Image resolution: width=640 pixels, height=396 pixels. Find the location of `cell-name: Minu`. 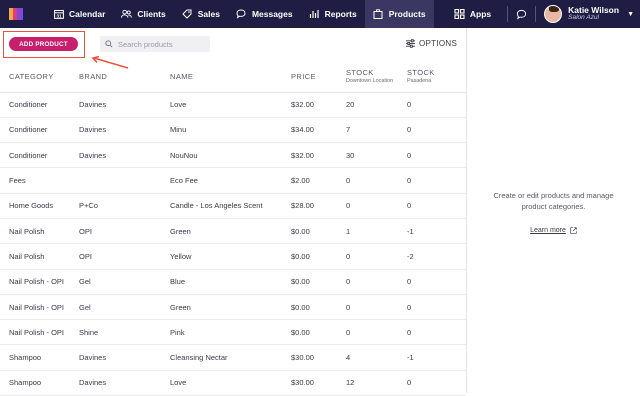

cell-name: Minu is located at coordinates (230, 130).